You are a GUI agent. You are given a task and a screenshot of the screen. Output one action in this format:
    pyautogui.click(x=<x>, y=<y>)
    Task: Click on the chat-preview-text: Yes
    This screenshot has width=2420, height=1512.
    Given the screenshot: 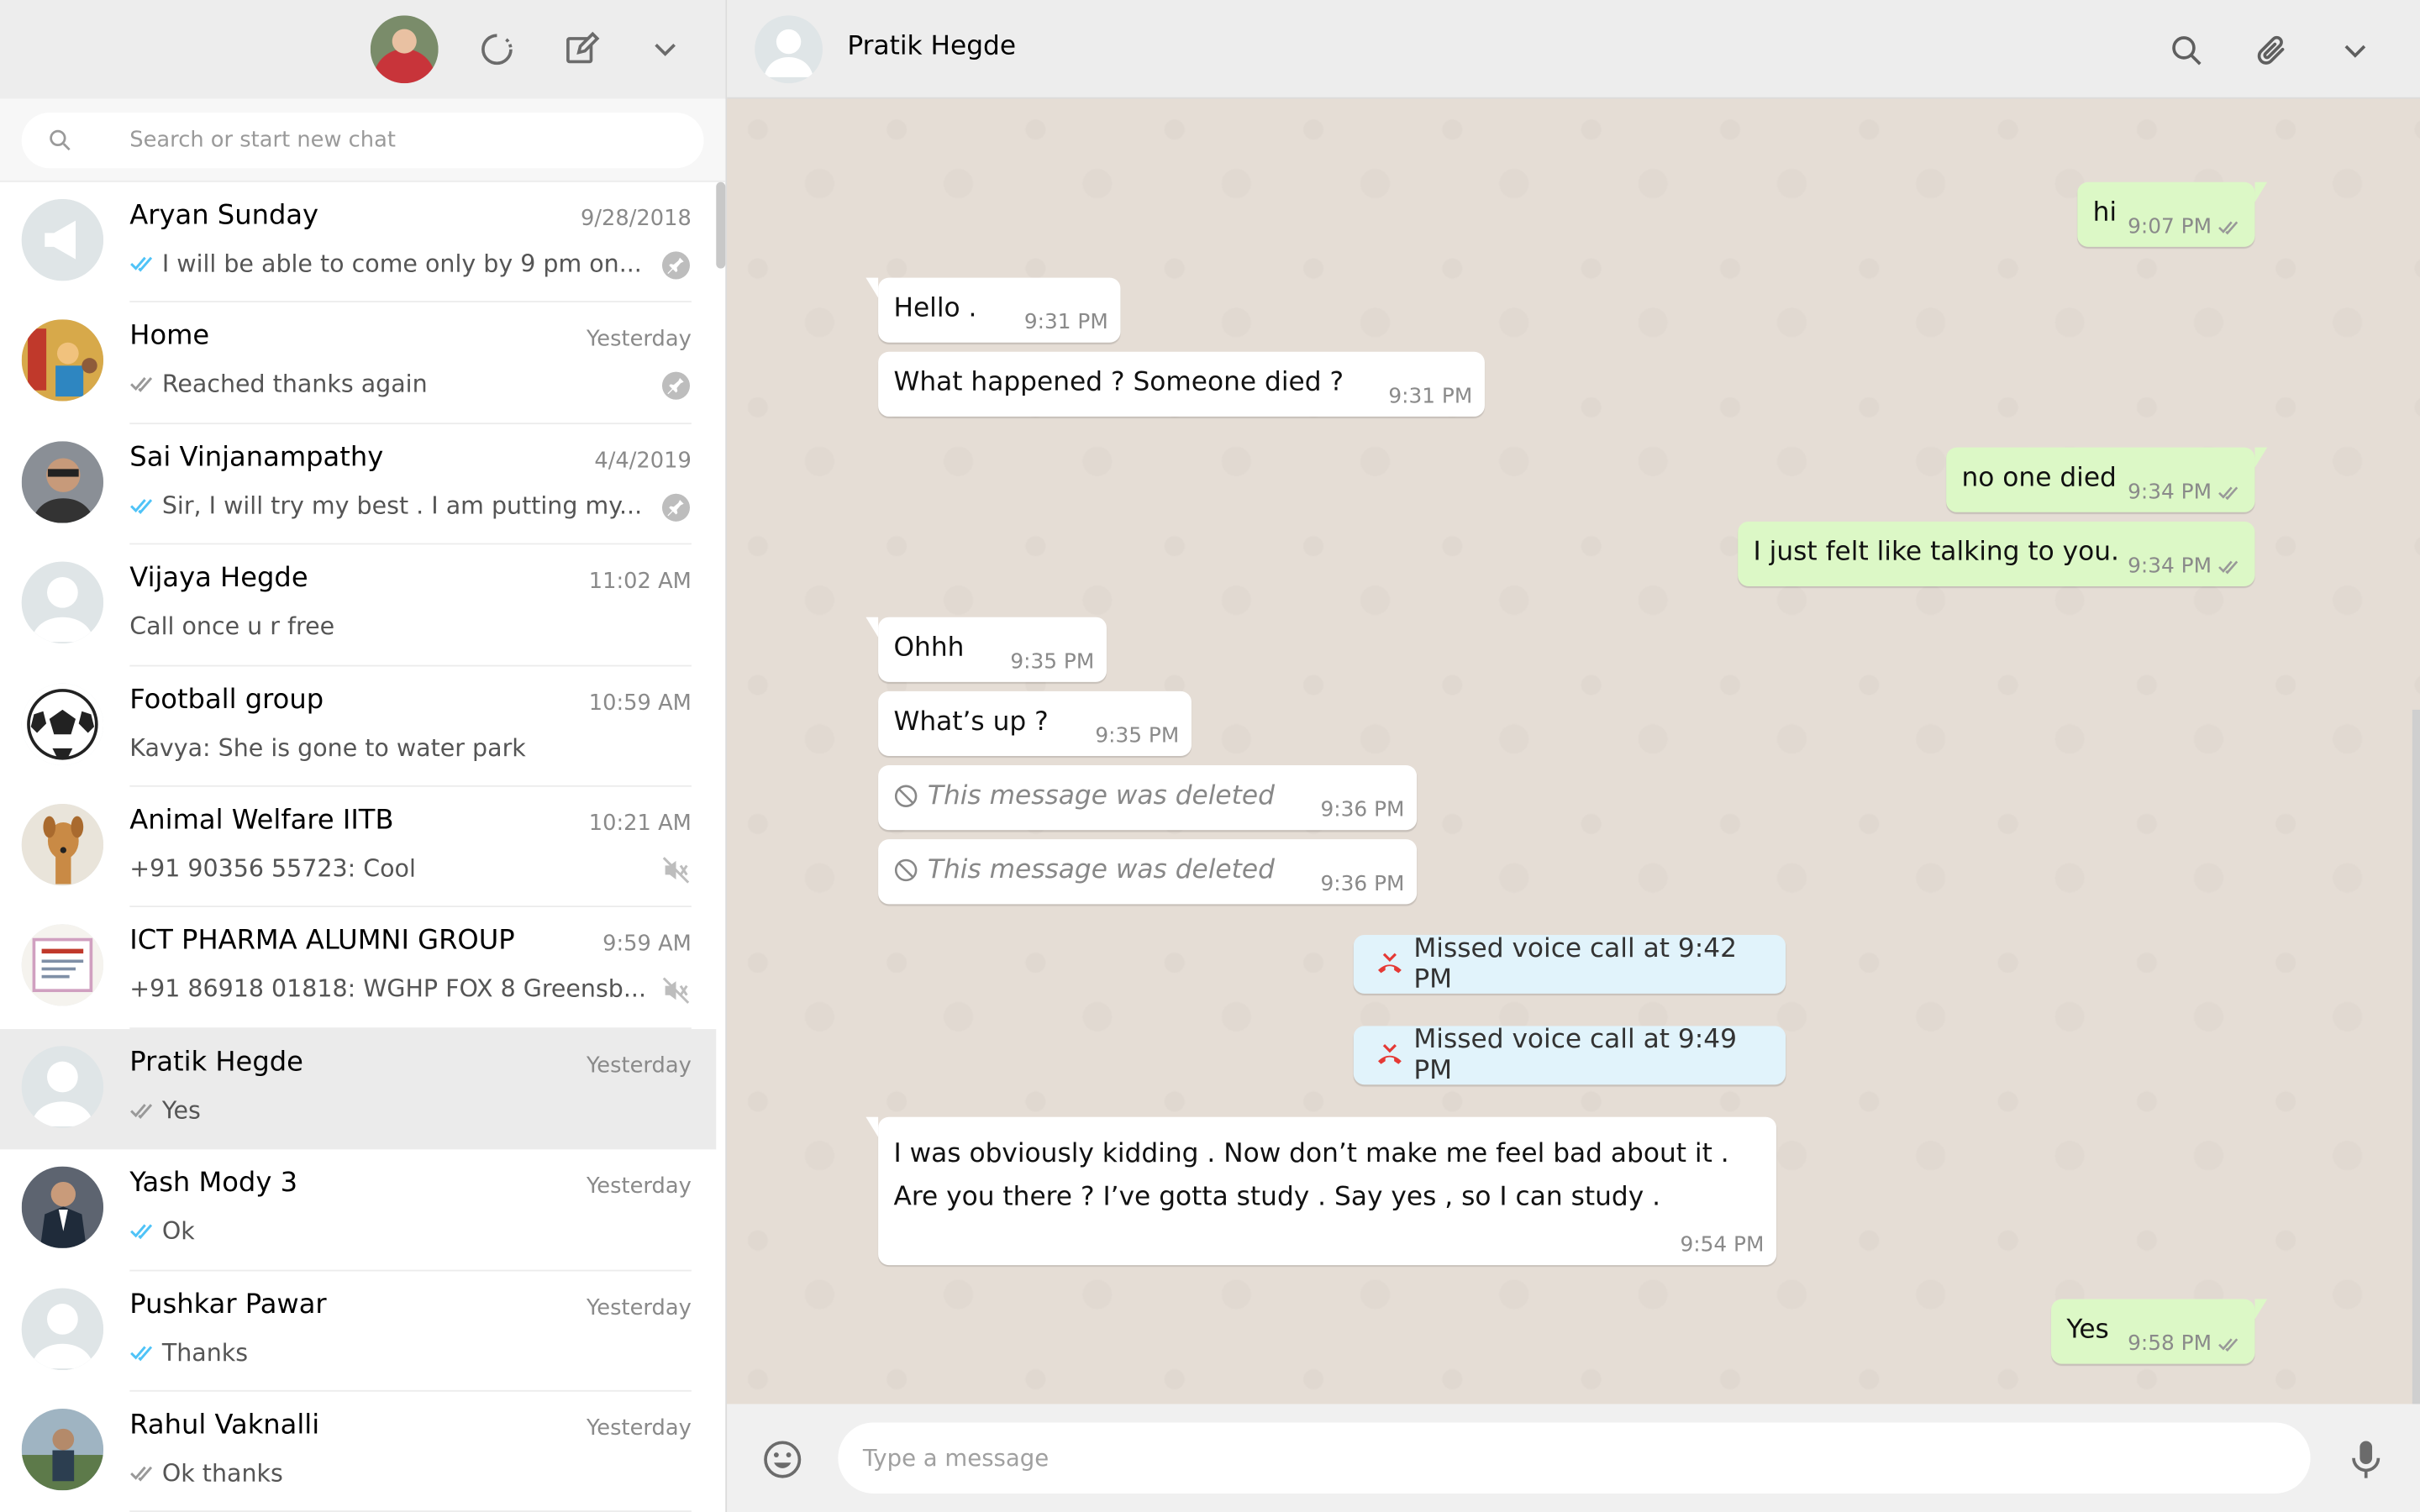 What is the action you would take?
    pyautogui.click(x=181, y=1110)
    